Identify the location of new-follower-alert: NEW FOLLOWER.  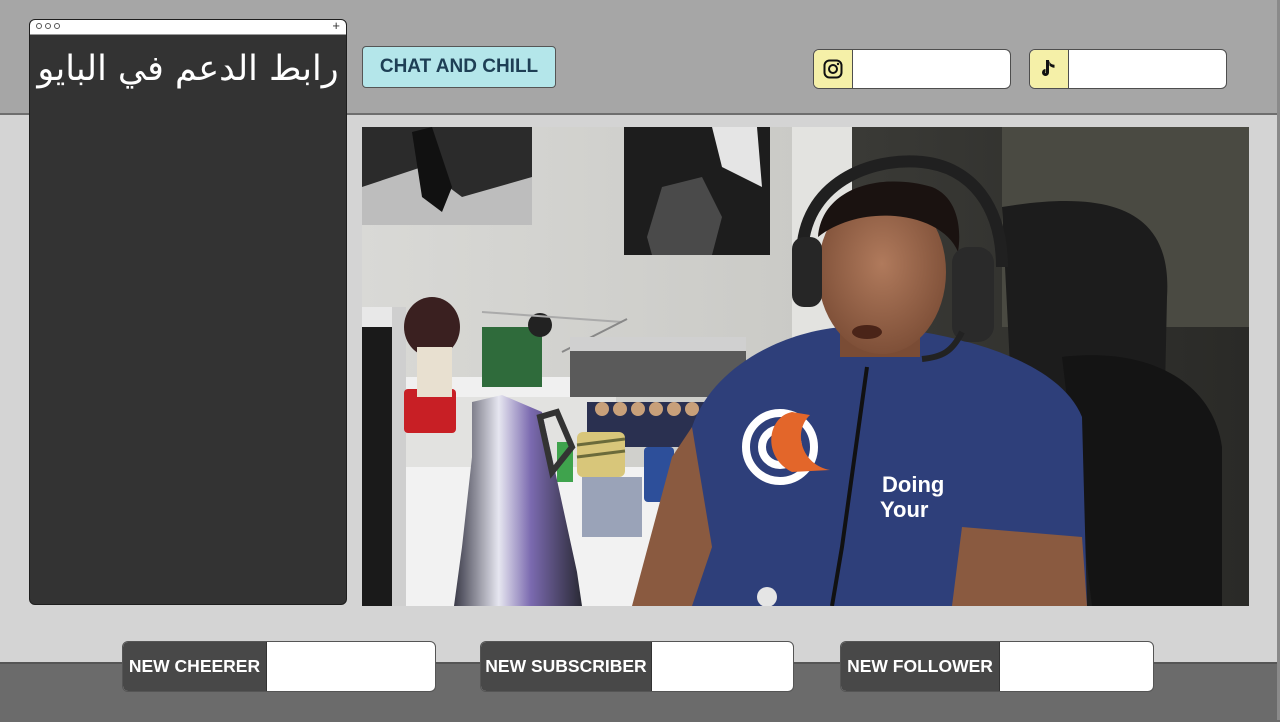
(997, 666).